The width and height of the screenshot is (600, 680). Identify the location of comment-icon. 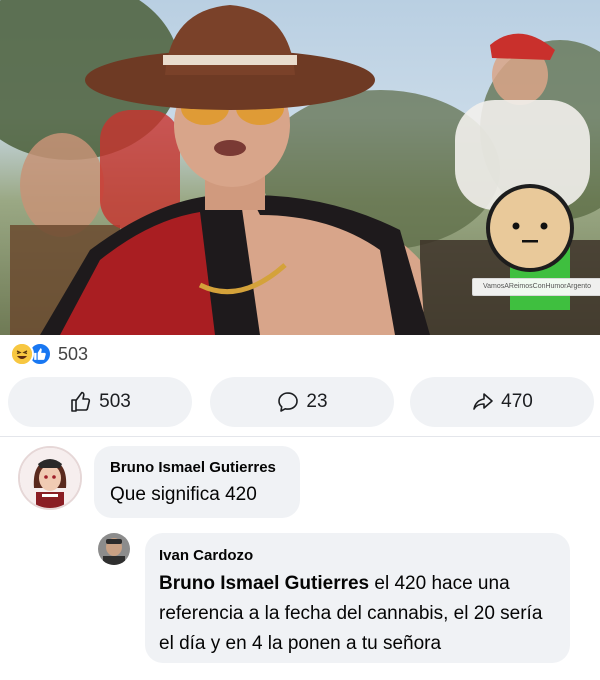
(288, 402).